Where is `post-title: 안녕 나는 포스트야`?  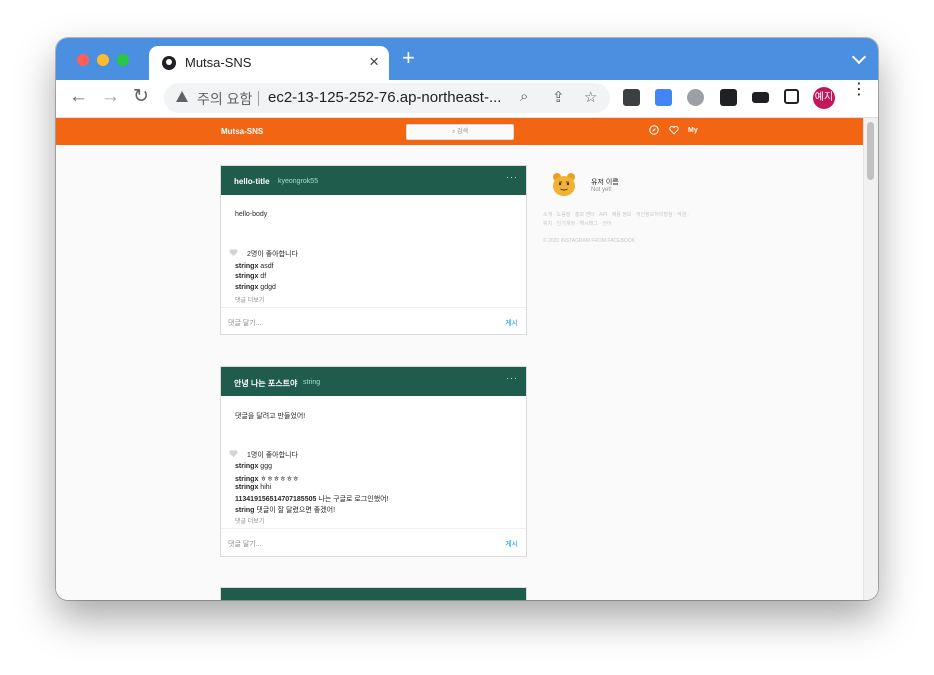
post-title: 안녕 나는 포스트야 is located at coordinates (266, 383).